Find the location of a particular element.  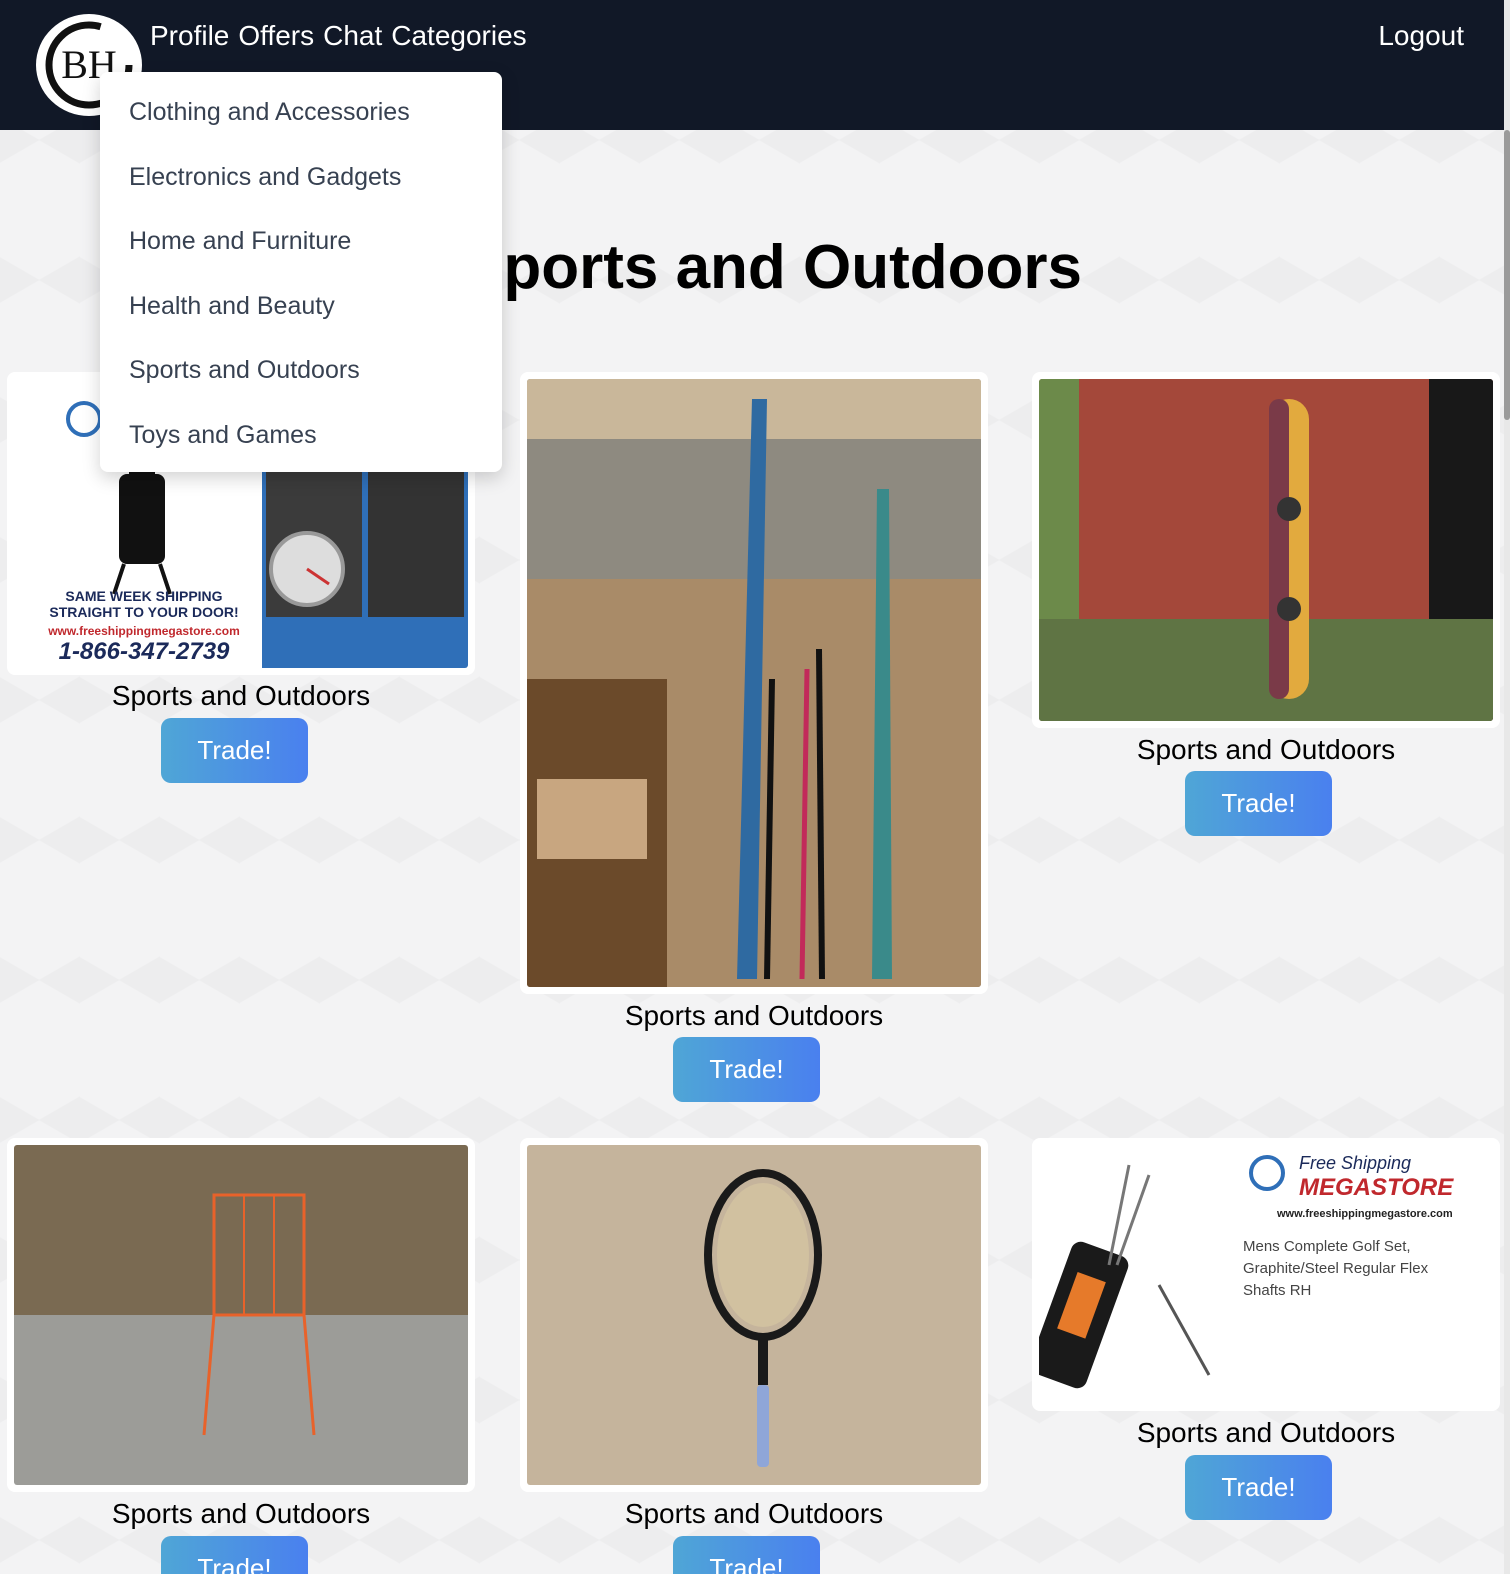

page-scrollbar is located at coordinates (1507, 787).